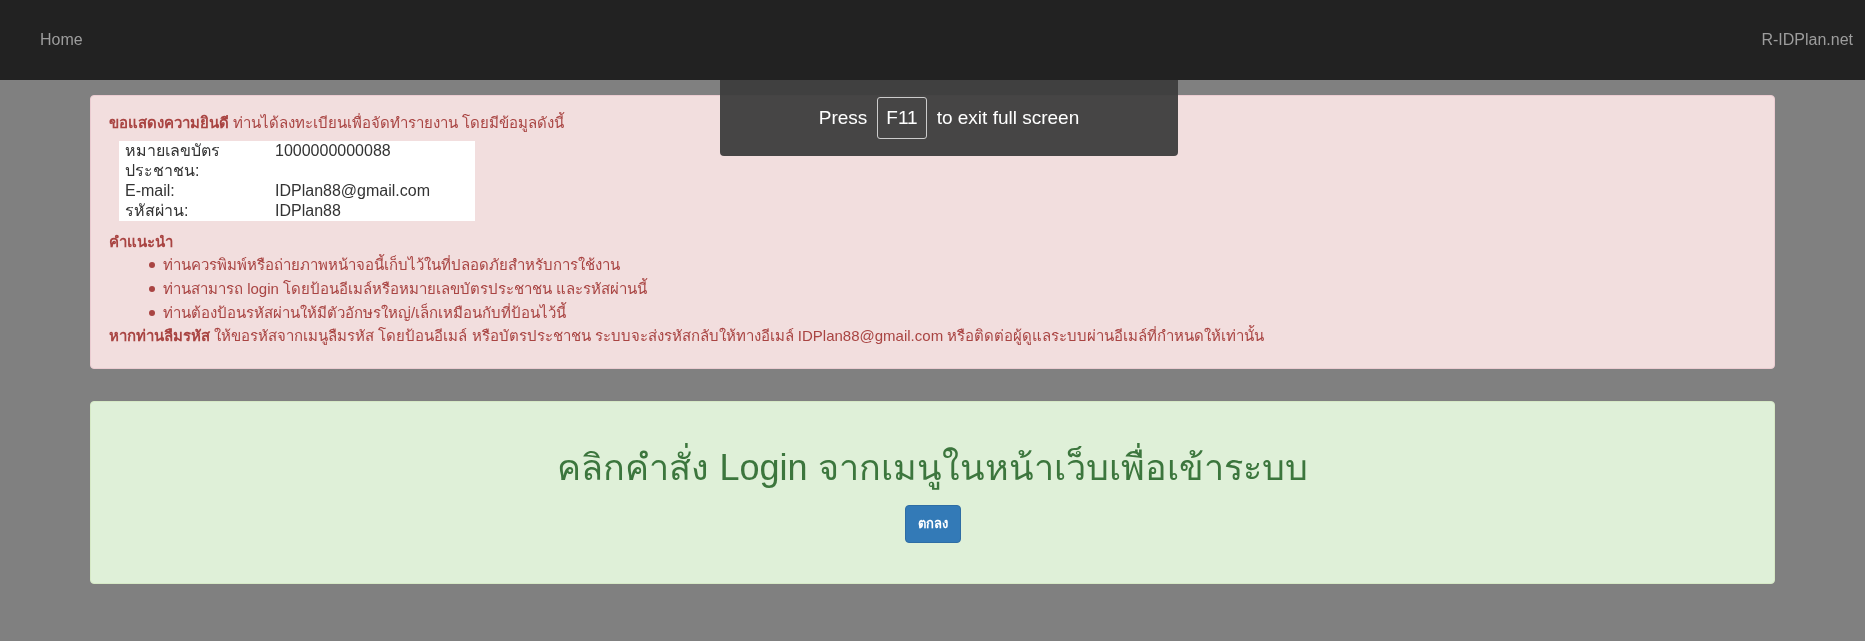  What do you see at coordinates (157, 210) in the screenshot?
I see `info-label: รหัสผ่าน:` at bounding box center [157, 210].